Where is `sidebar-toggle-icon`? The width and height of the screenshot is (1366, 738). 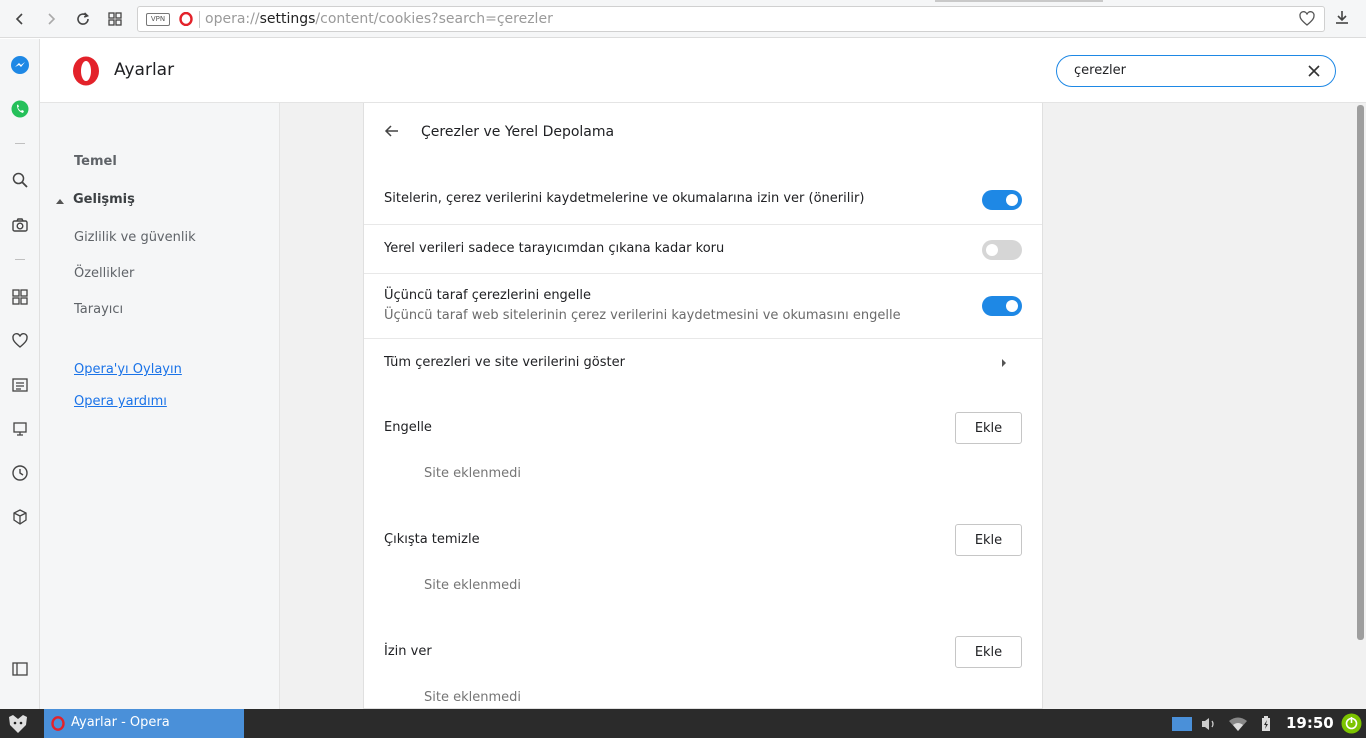
sidebar-toggle-icon is located at coordinates (20, 669).